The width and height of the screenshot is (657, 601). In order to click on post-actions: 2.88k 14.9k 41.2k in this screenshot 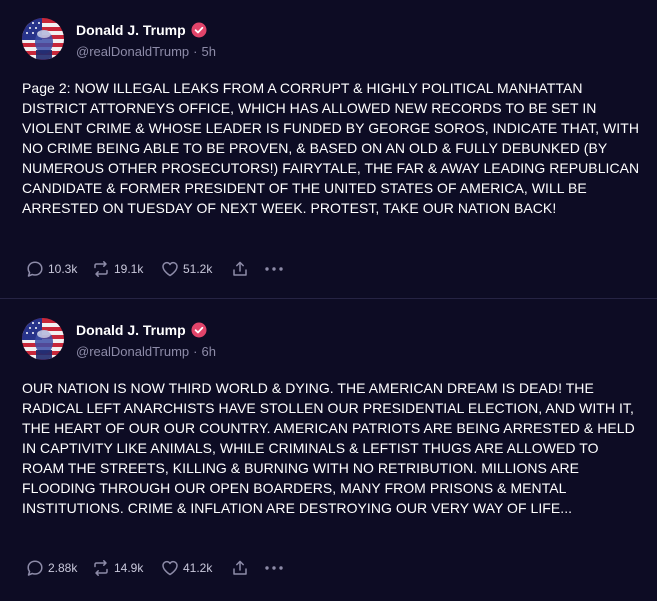, I will do `click(155, 568)`.